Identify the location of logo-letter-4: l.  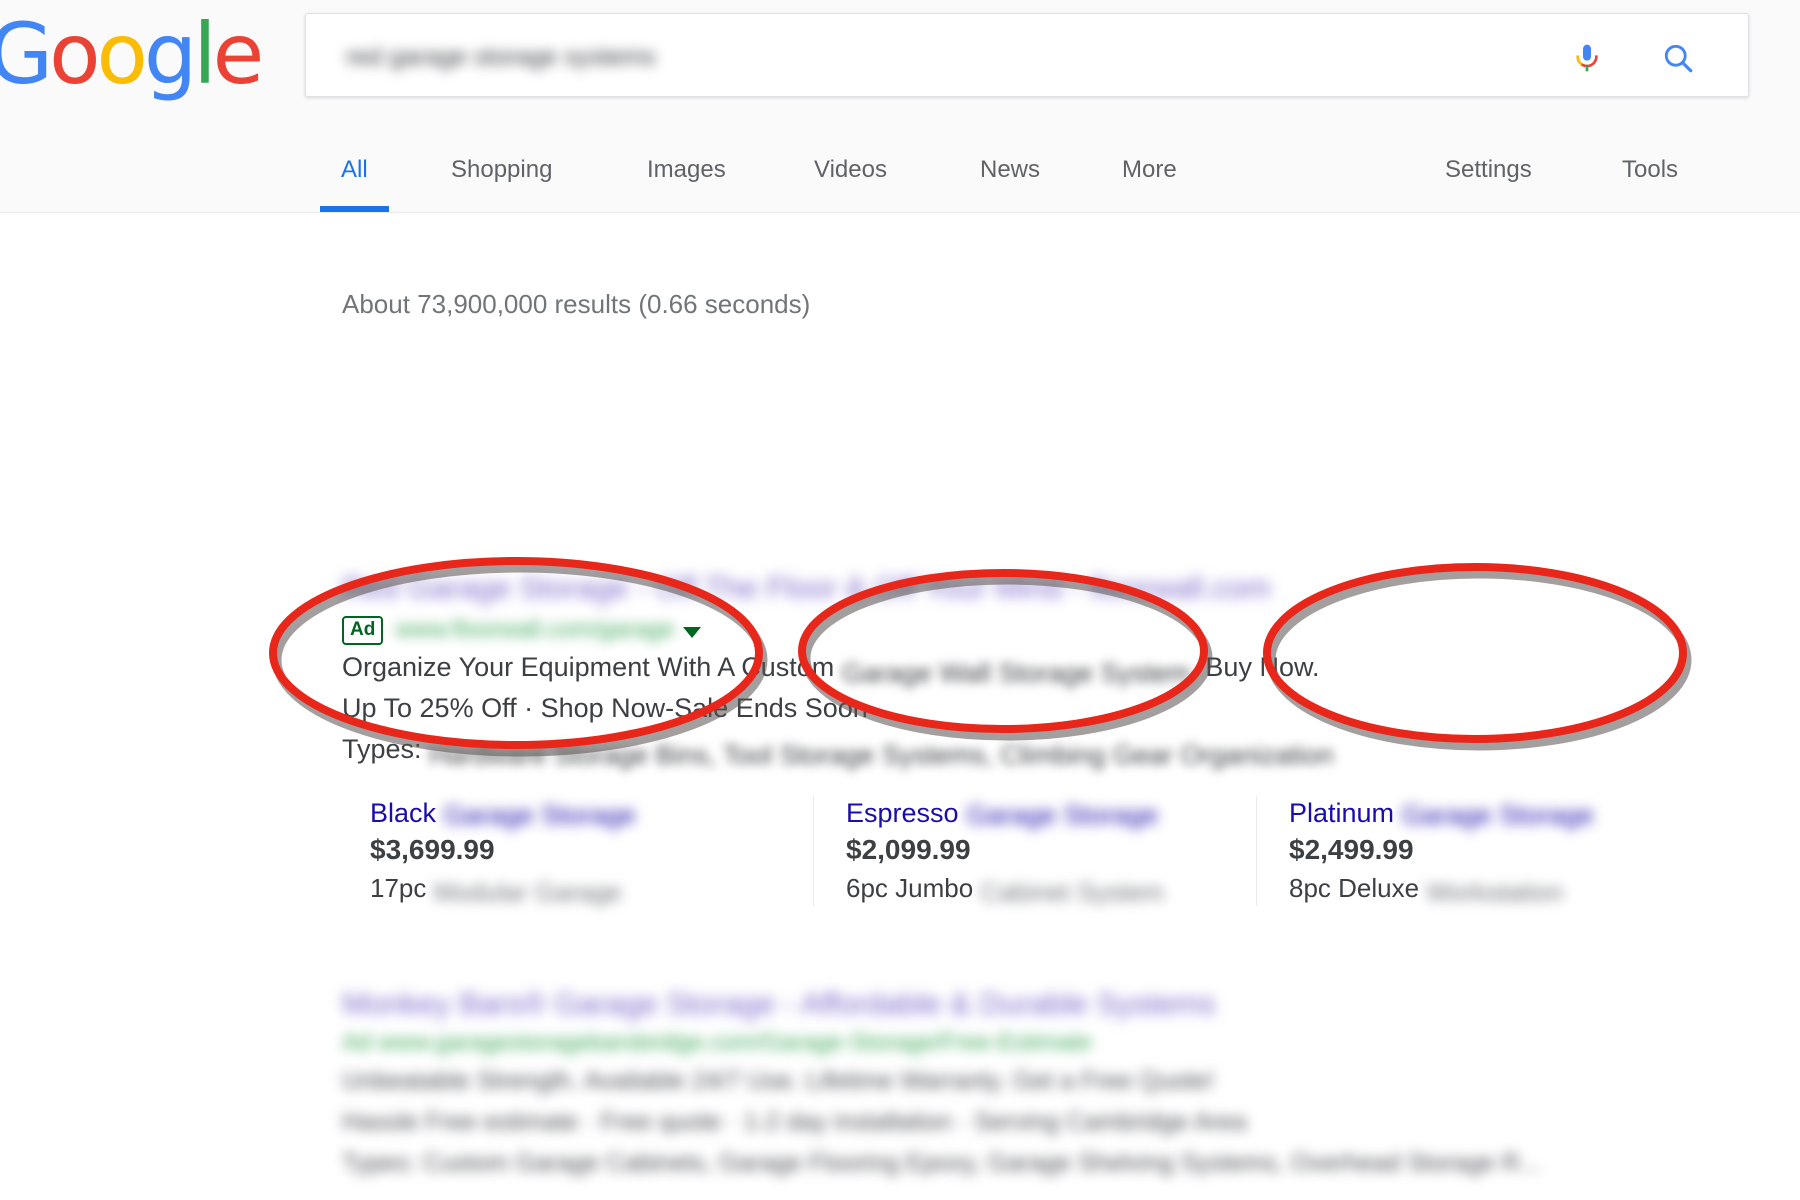
(204, 54).